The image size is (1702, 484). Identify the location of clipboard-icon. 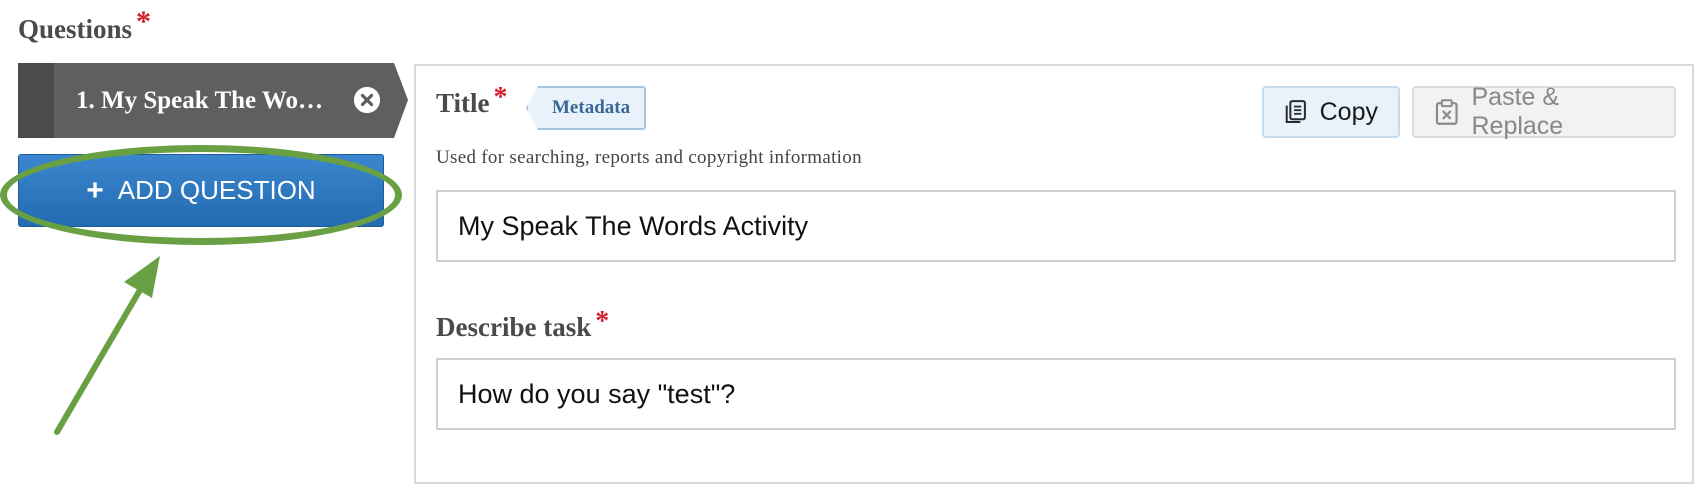
(1446, 112).